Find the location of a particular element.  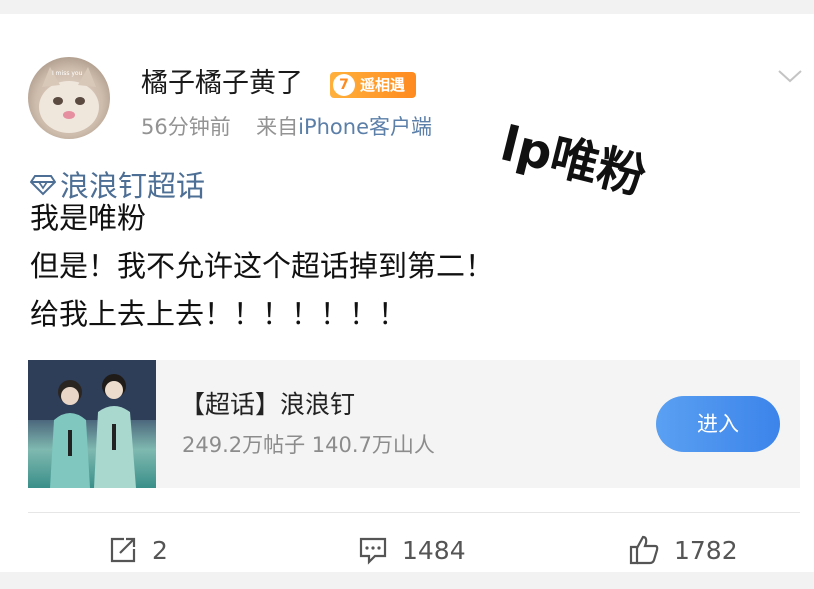

badge-level: 7 is located at coordinates (344, 85).